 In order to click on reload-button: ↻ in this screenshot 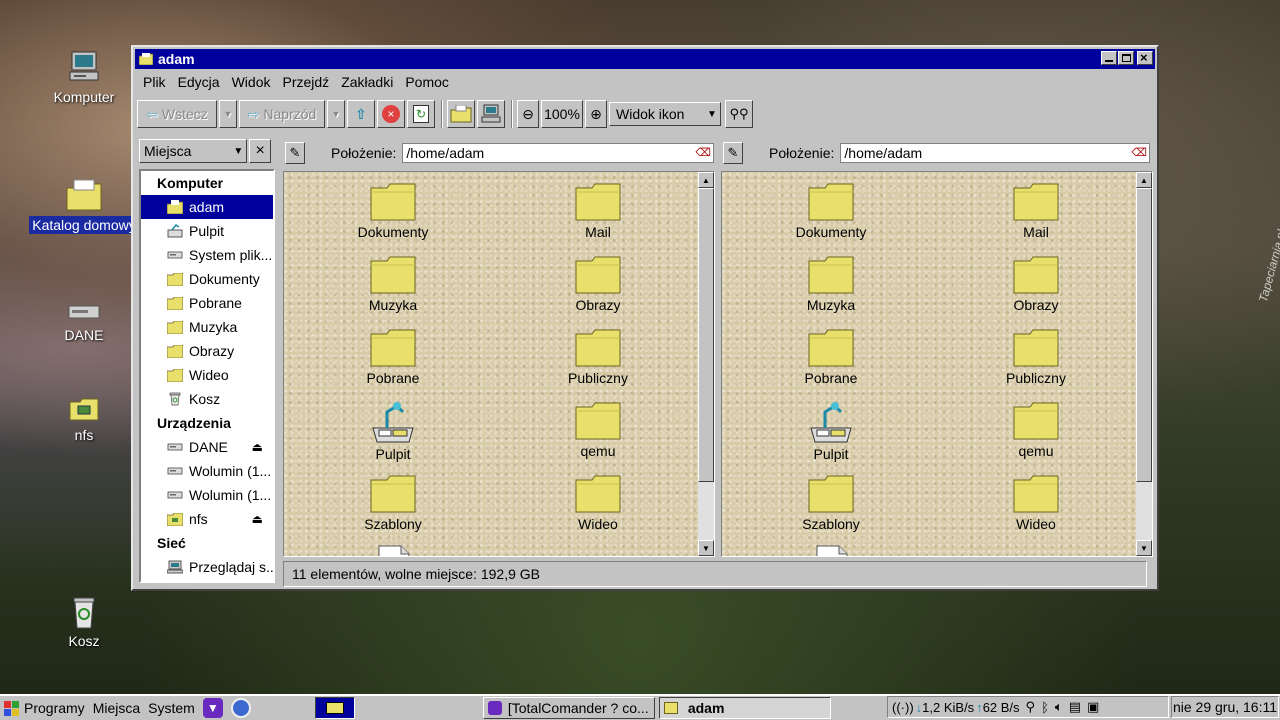, I will do `click(421, 114)`.